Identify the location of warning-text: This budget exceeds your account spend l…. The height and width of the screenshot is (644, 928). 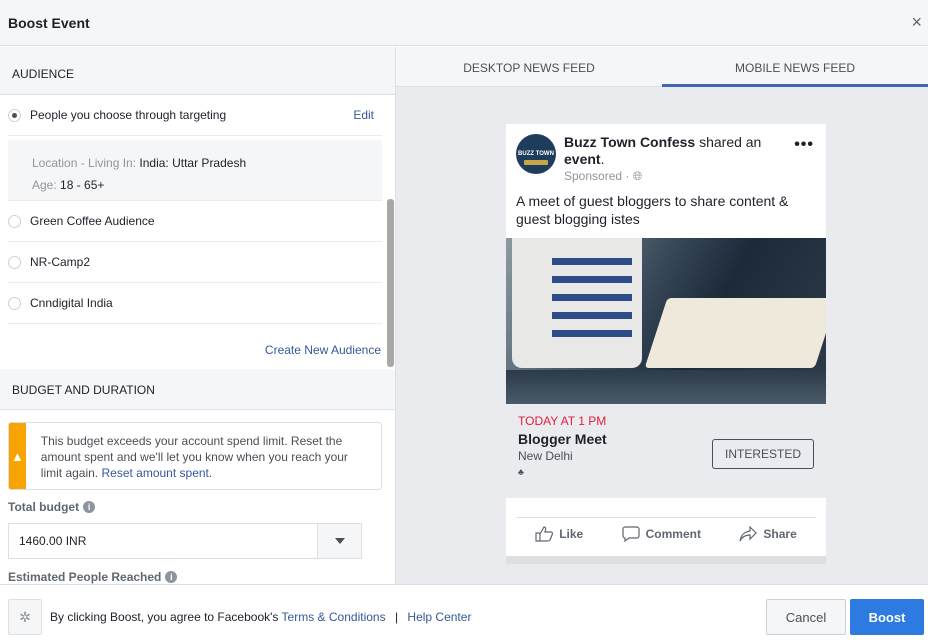
(203, 456).